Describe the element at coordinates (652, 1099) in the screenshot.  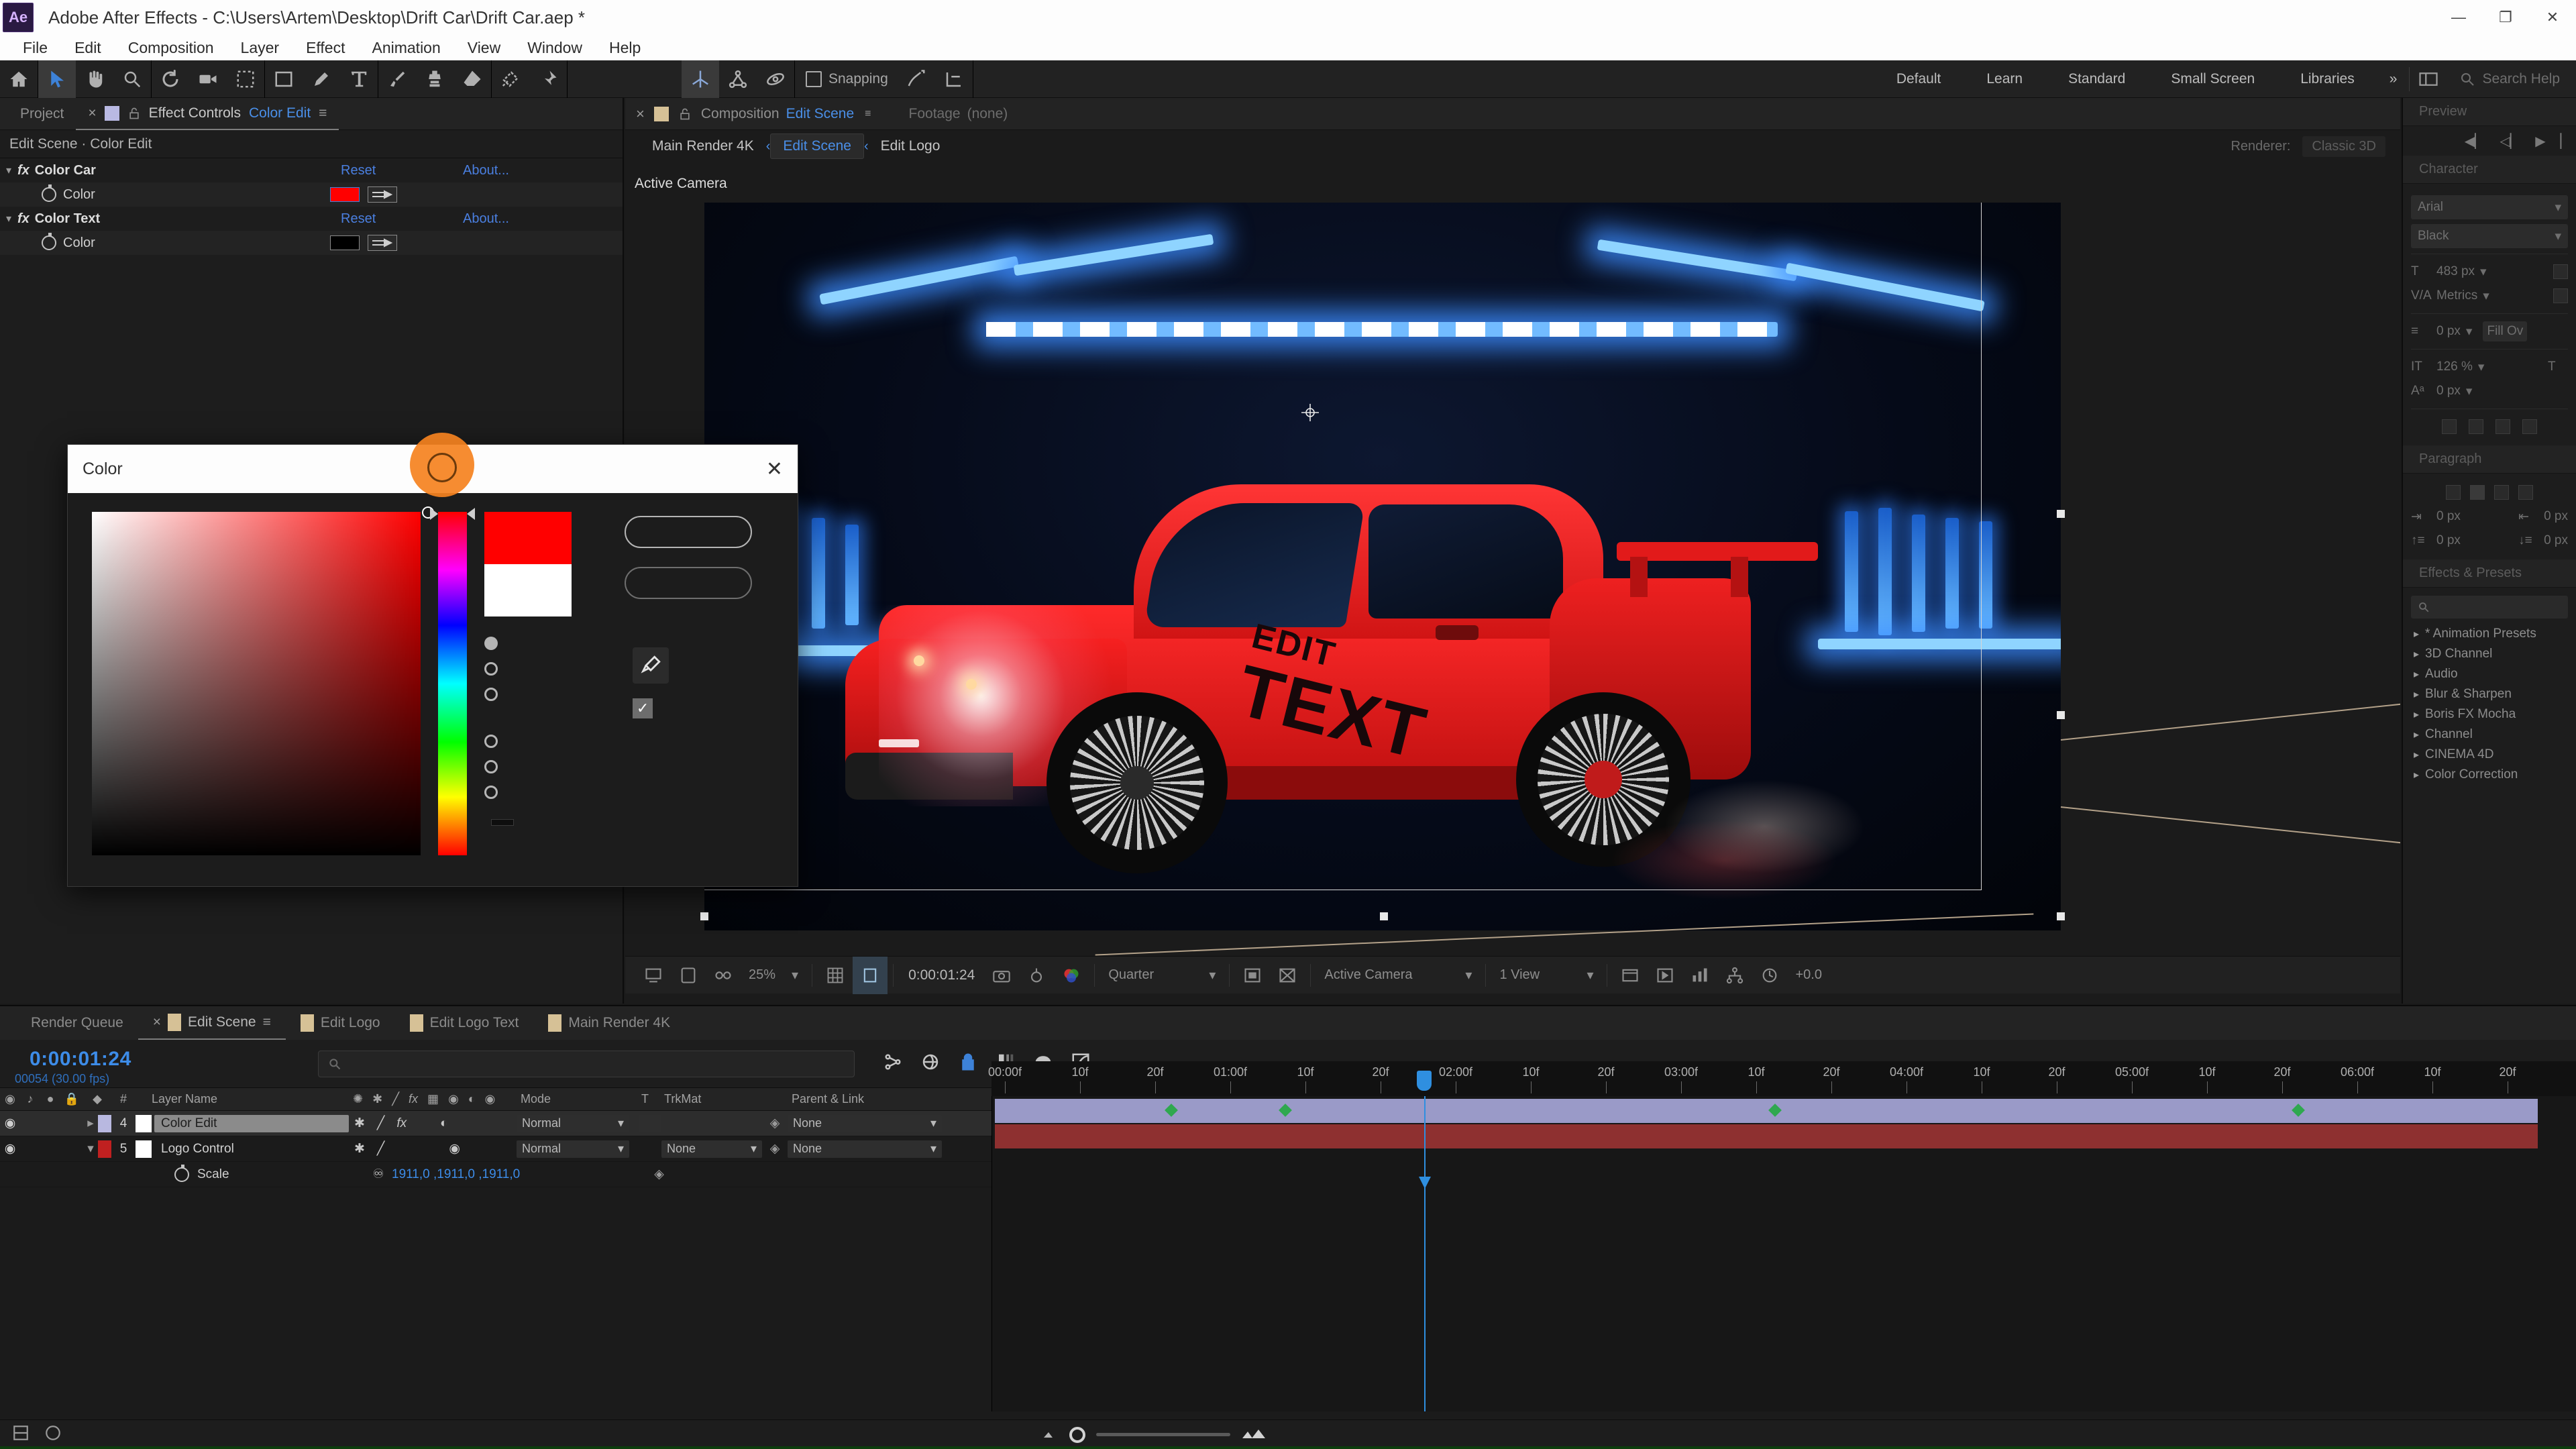
I see `col-t-header: T` at that location.